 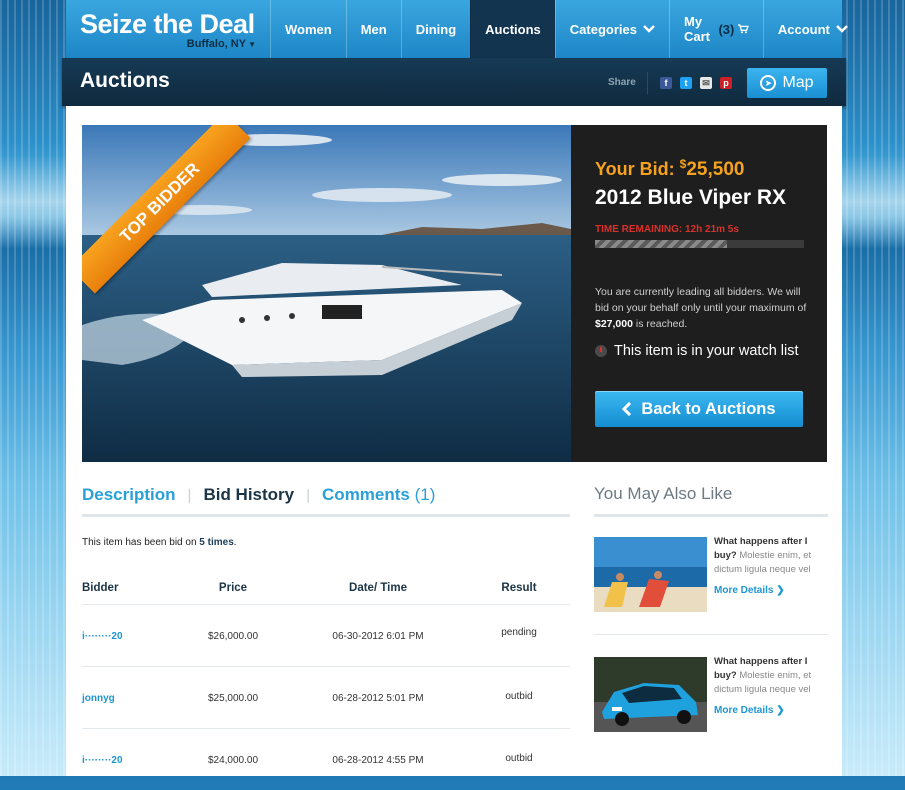 What do you see at coordinates (743, 29) in the screenshot?
I see `cart-icon` at bounding box center [743, 29].